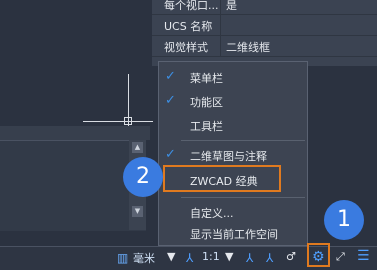 This screenshot has width=377, height=270. What do you see at coordinates (269, 258) in the screenshot?
I see `auto-scale-icon: ⅄` at bounding box center [269, 258].